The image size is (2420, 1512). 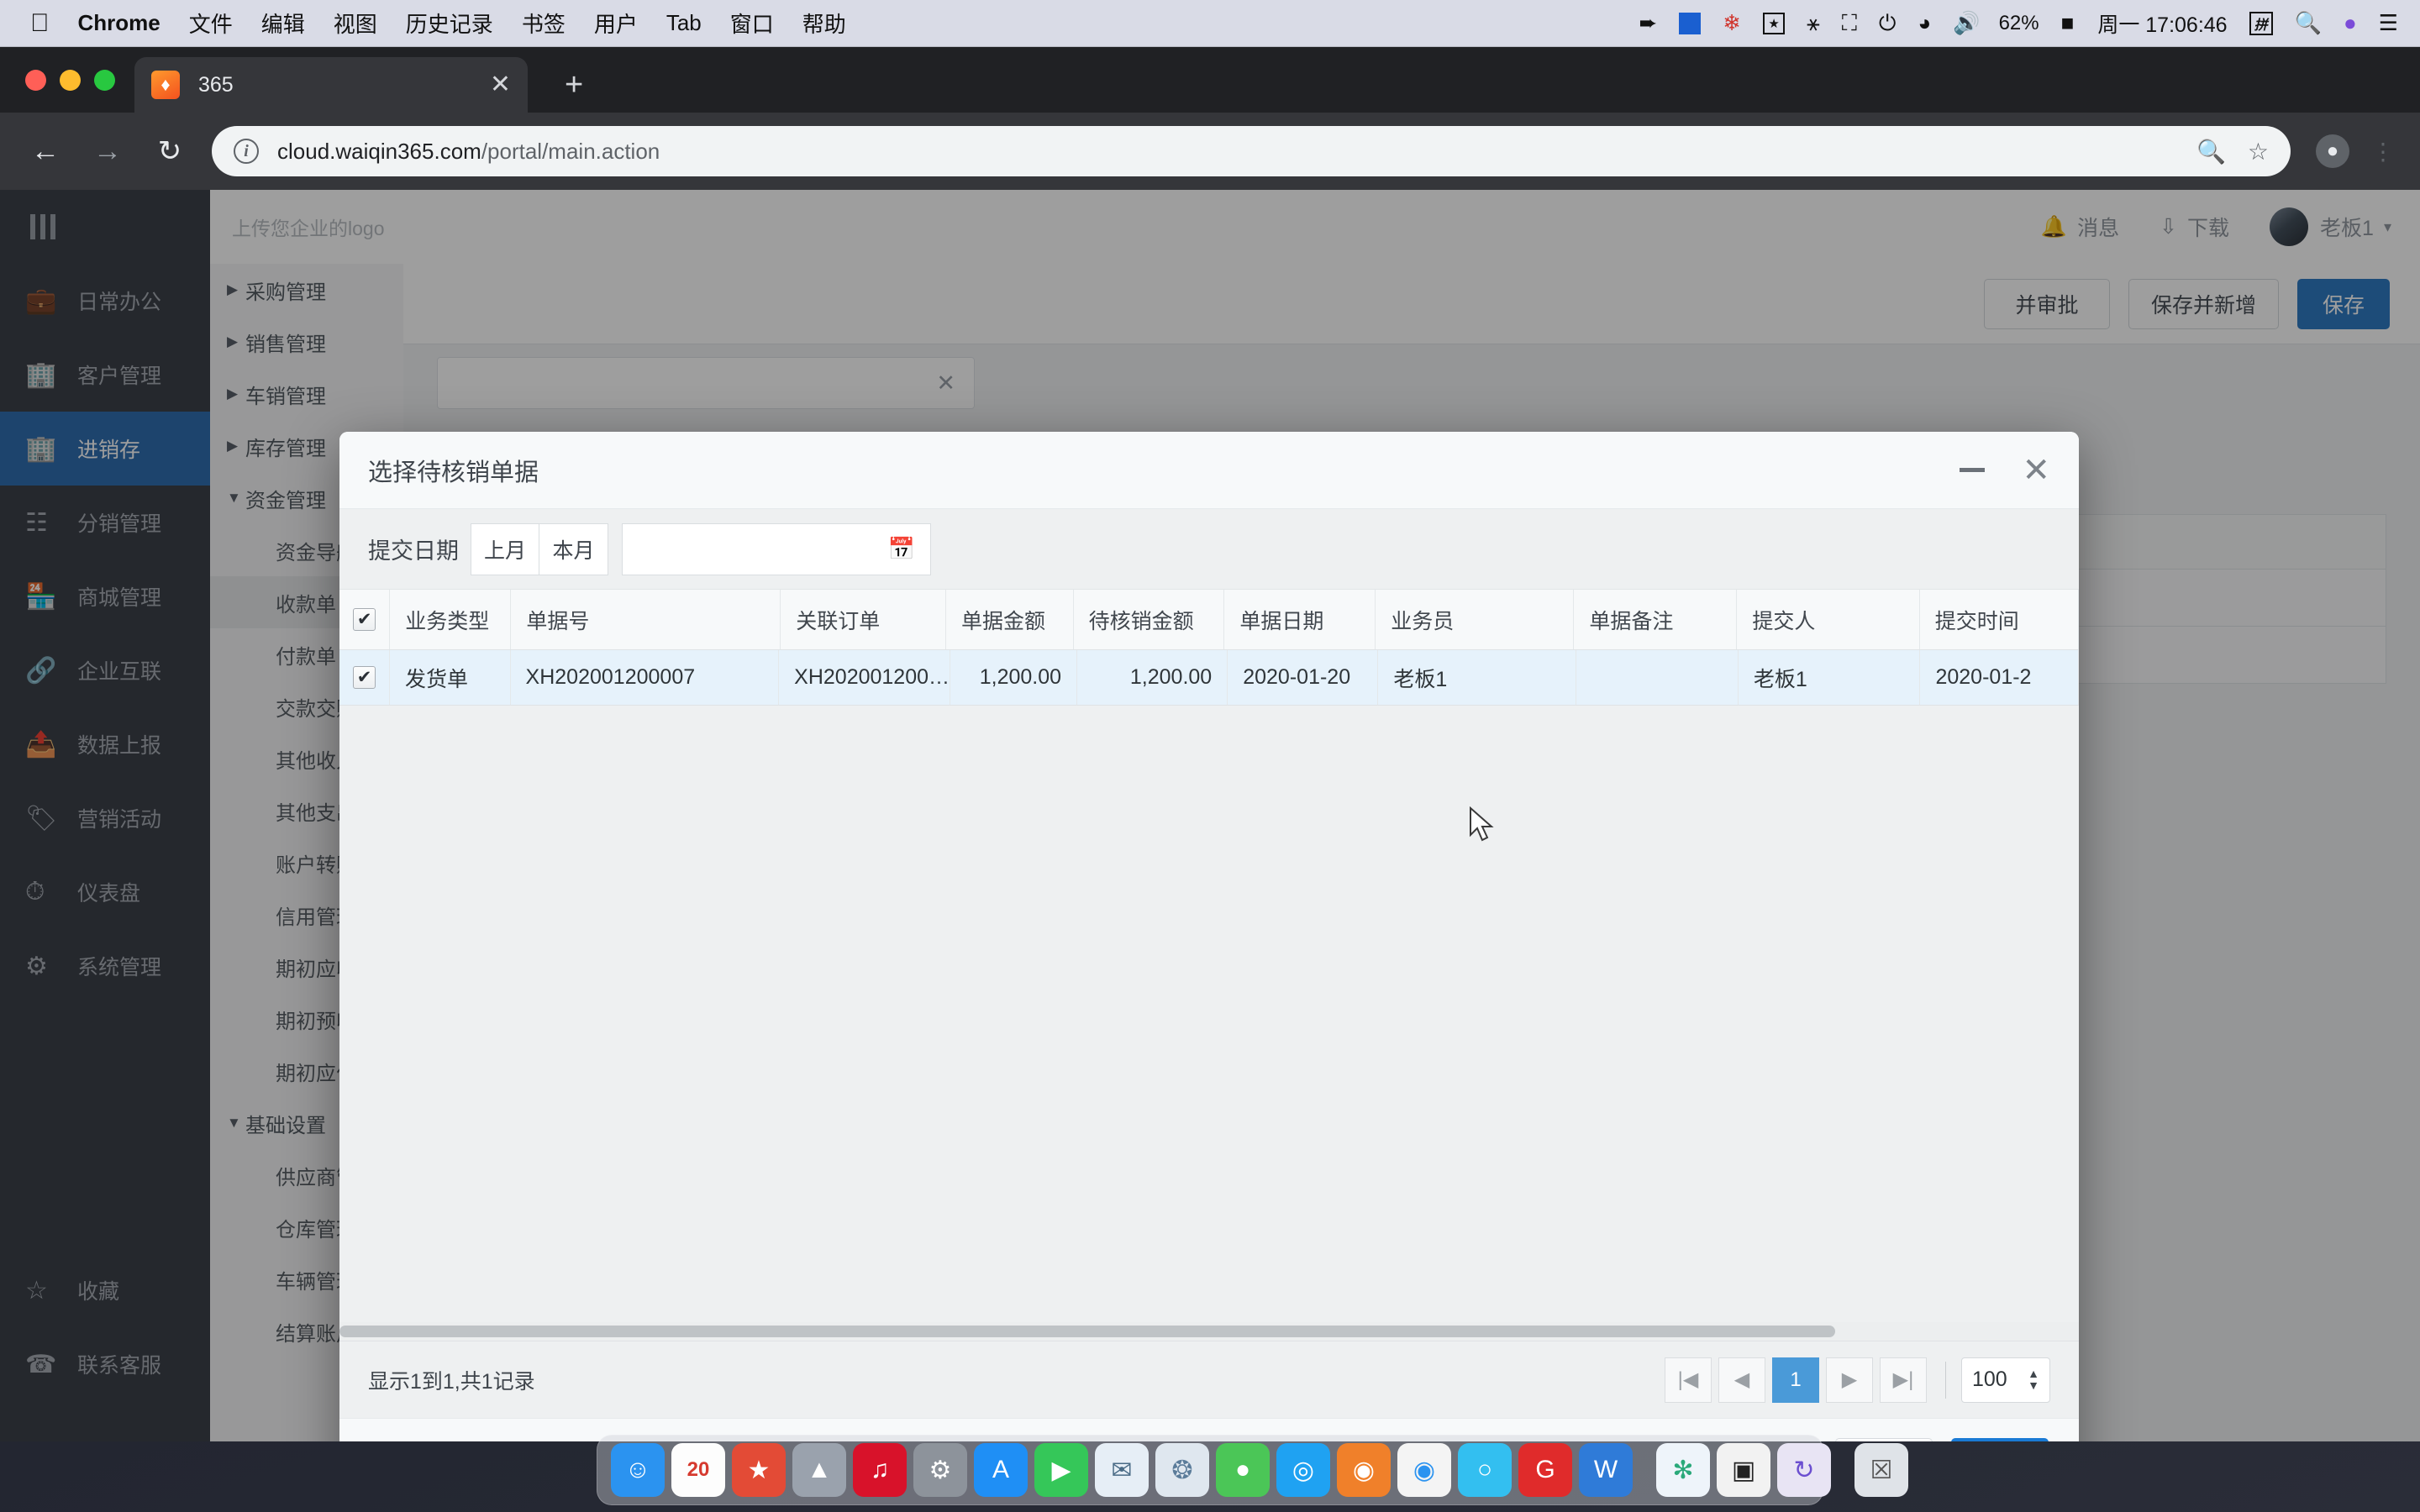 I want to click on accessibility-icon: ⚹, so click(x=1813, y=23).